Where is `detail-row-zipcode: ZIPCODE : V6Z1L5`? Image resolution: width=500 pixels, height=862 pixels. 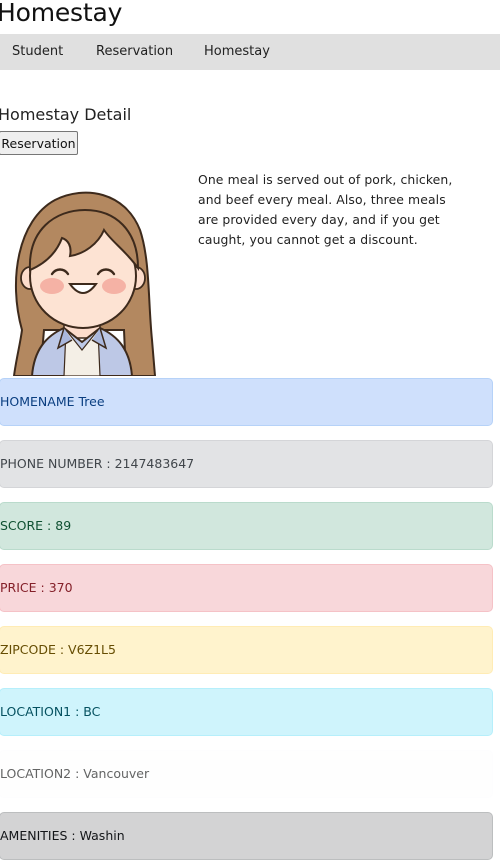 detail-row-zipcode: ZIPCODE : V6Z1L5 is located at coordinates (246, 650).